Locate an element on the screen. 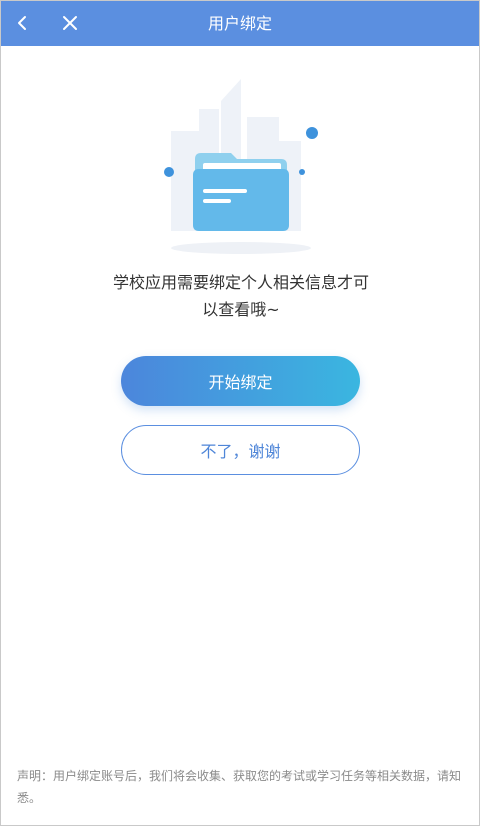 Image resolution: width=480 pixels, height=826 pixels. chevron-left-icon is located at coordinates (22, 23).